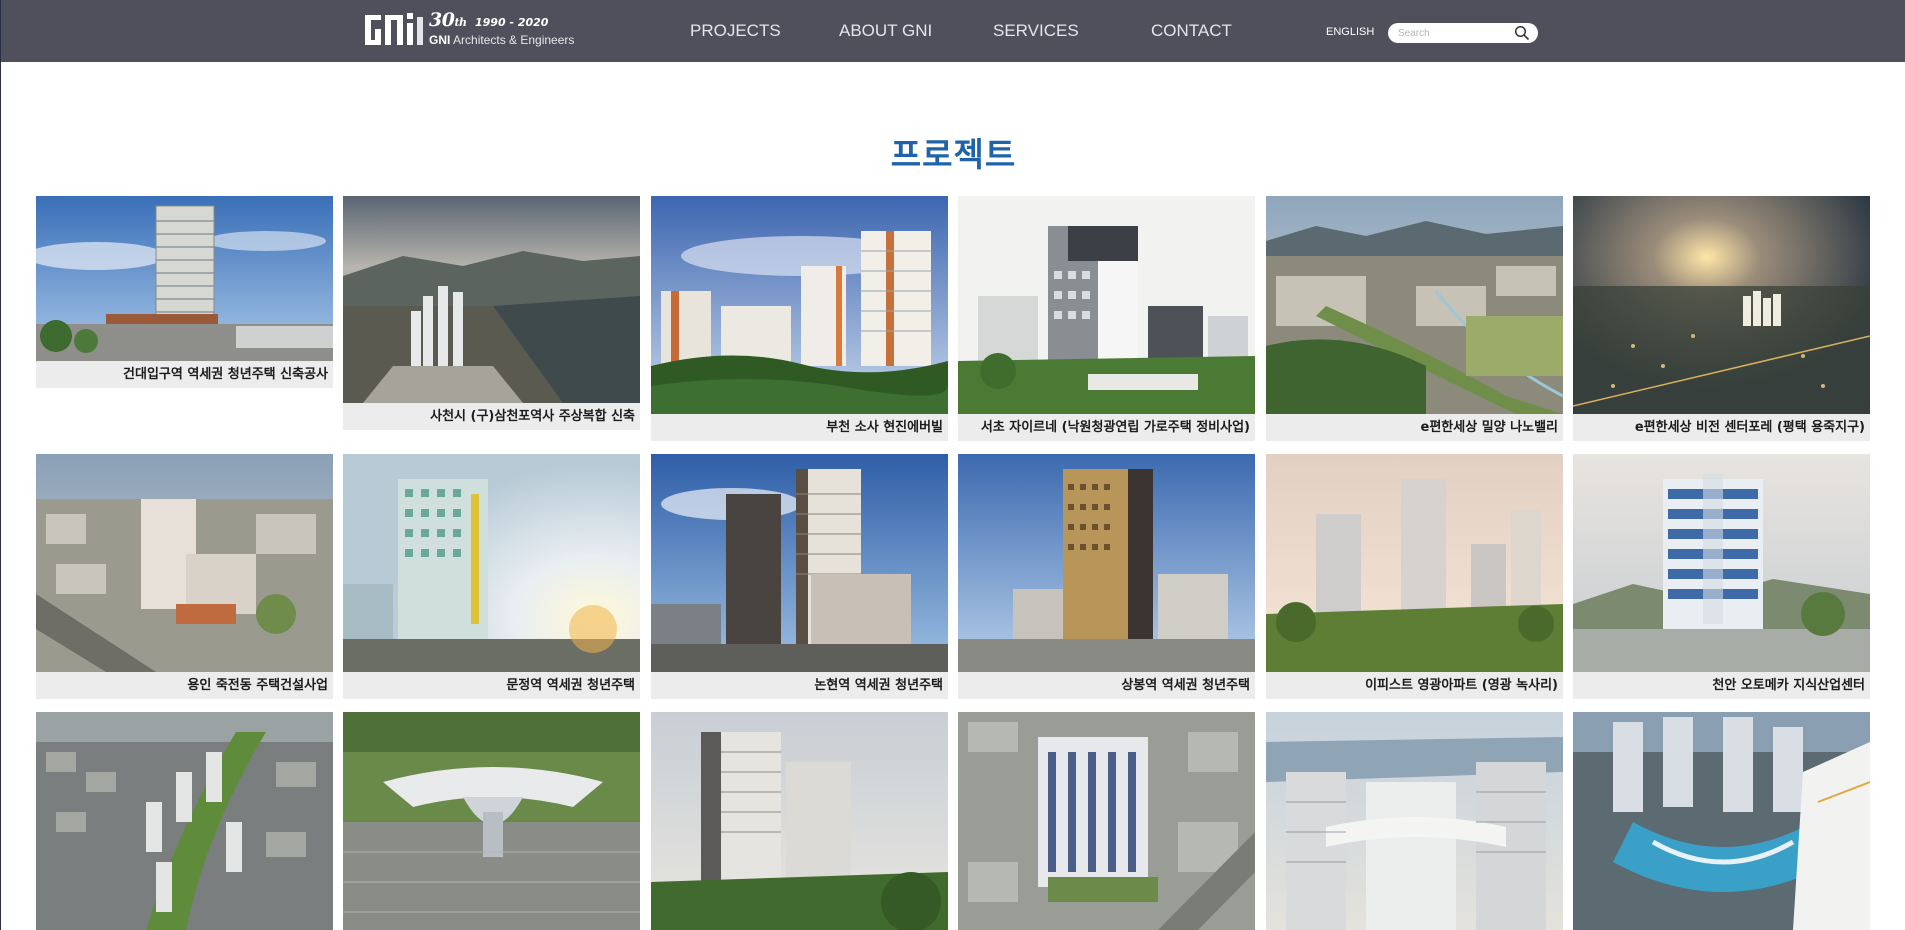 This screenshot has width=1905, height=930. Describe the element at coordinates (1721, 427) in the screenshot. I see `project-caption: e편한세상 비전 센터포레 (평택 용죽지구)` at that location.